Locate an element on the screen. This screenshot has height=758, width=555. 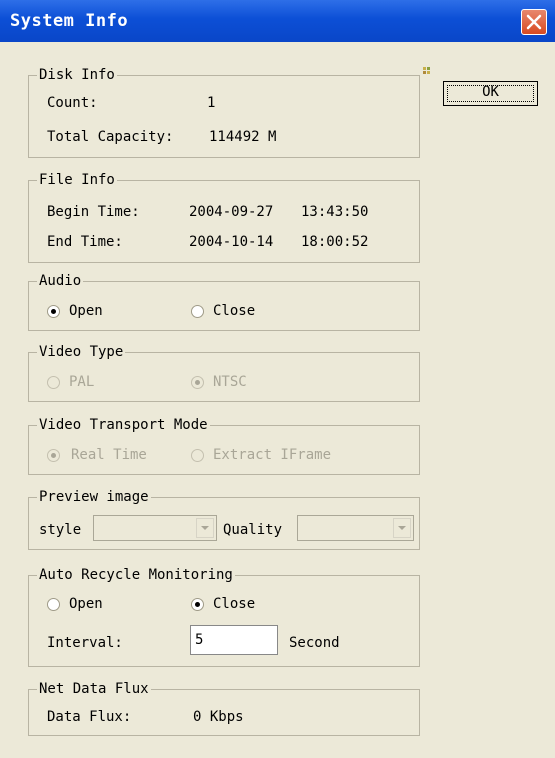
close-button is located at coordinates (534, 22).